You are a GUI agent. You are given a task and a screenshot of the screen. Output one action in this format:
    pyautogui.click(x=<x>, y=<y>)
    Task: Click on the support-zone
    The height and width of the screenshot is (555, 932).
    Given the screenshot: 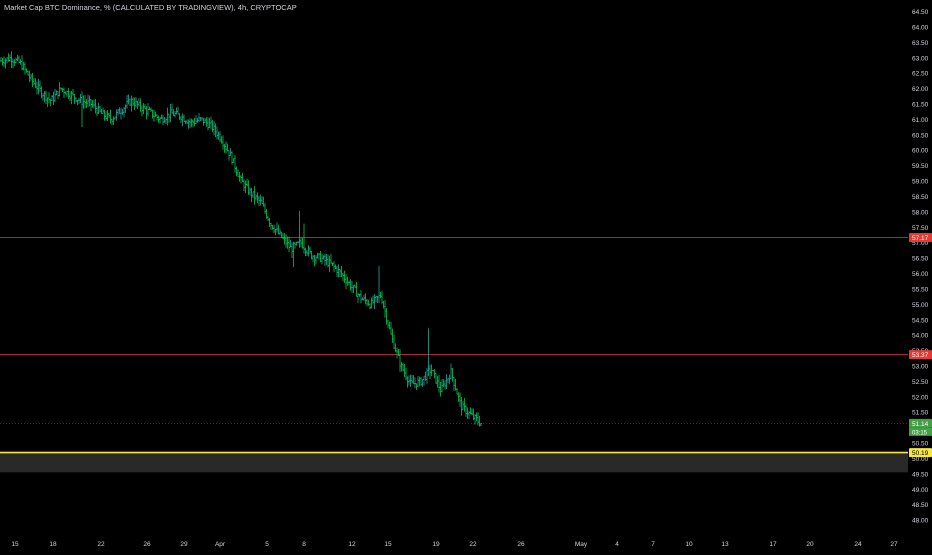 What is the action you would take?
    pyautogui.click(x=454, y=461)
    